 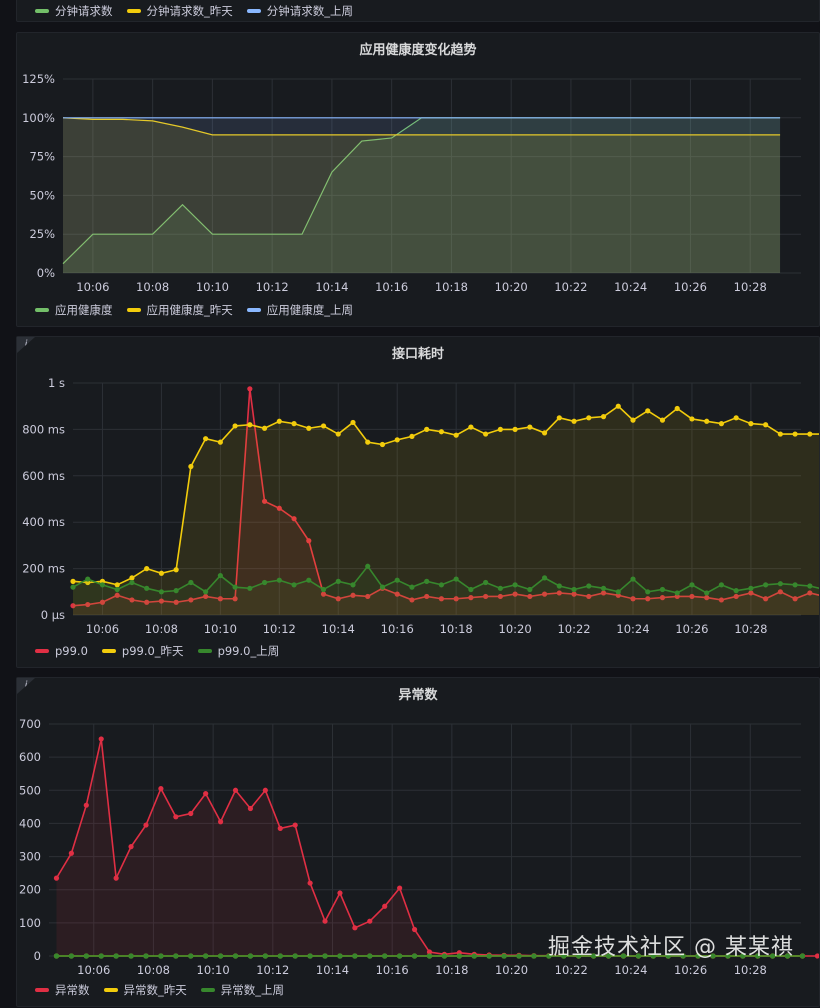 I want to click on panel-requests-tail: 分钟请求数 分钟请求数_昨天 分钟请求数_上周, so click(x=418, y=11).